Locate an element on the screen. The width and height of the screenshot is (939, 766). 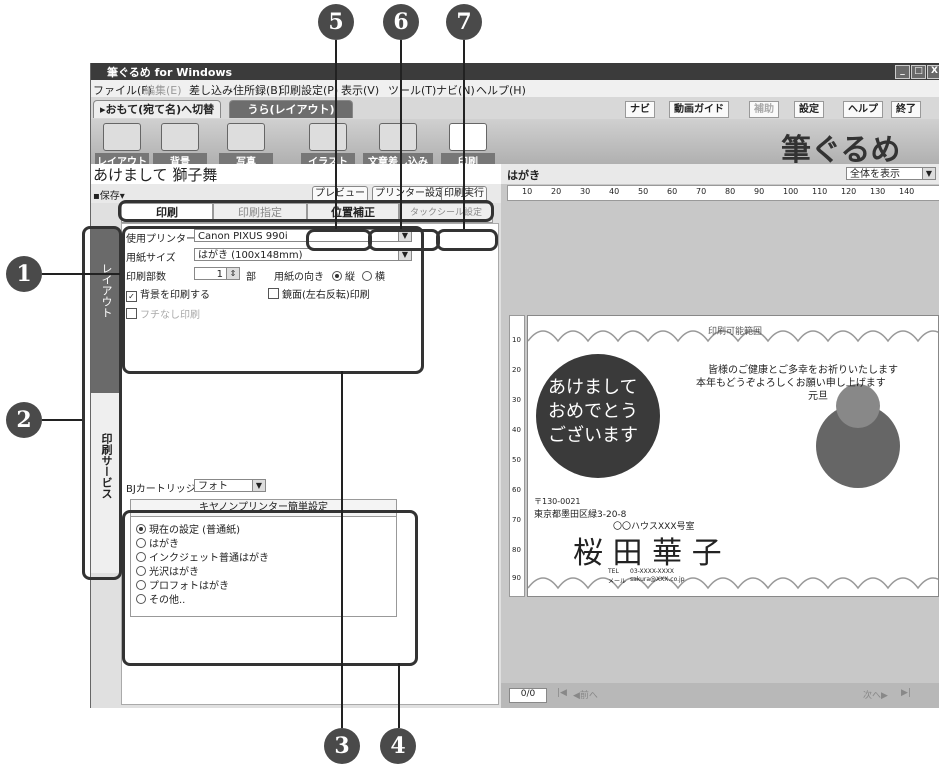
page-counter: 0/0 is located at coordinates (528, 695).